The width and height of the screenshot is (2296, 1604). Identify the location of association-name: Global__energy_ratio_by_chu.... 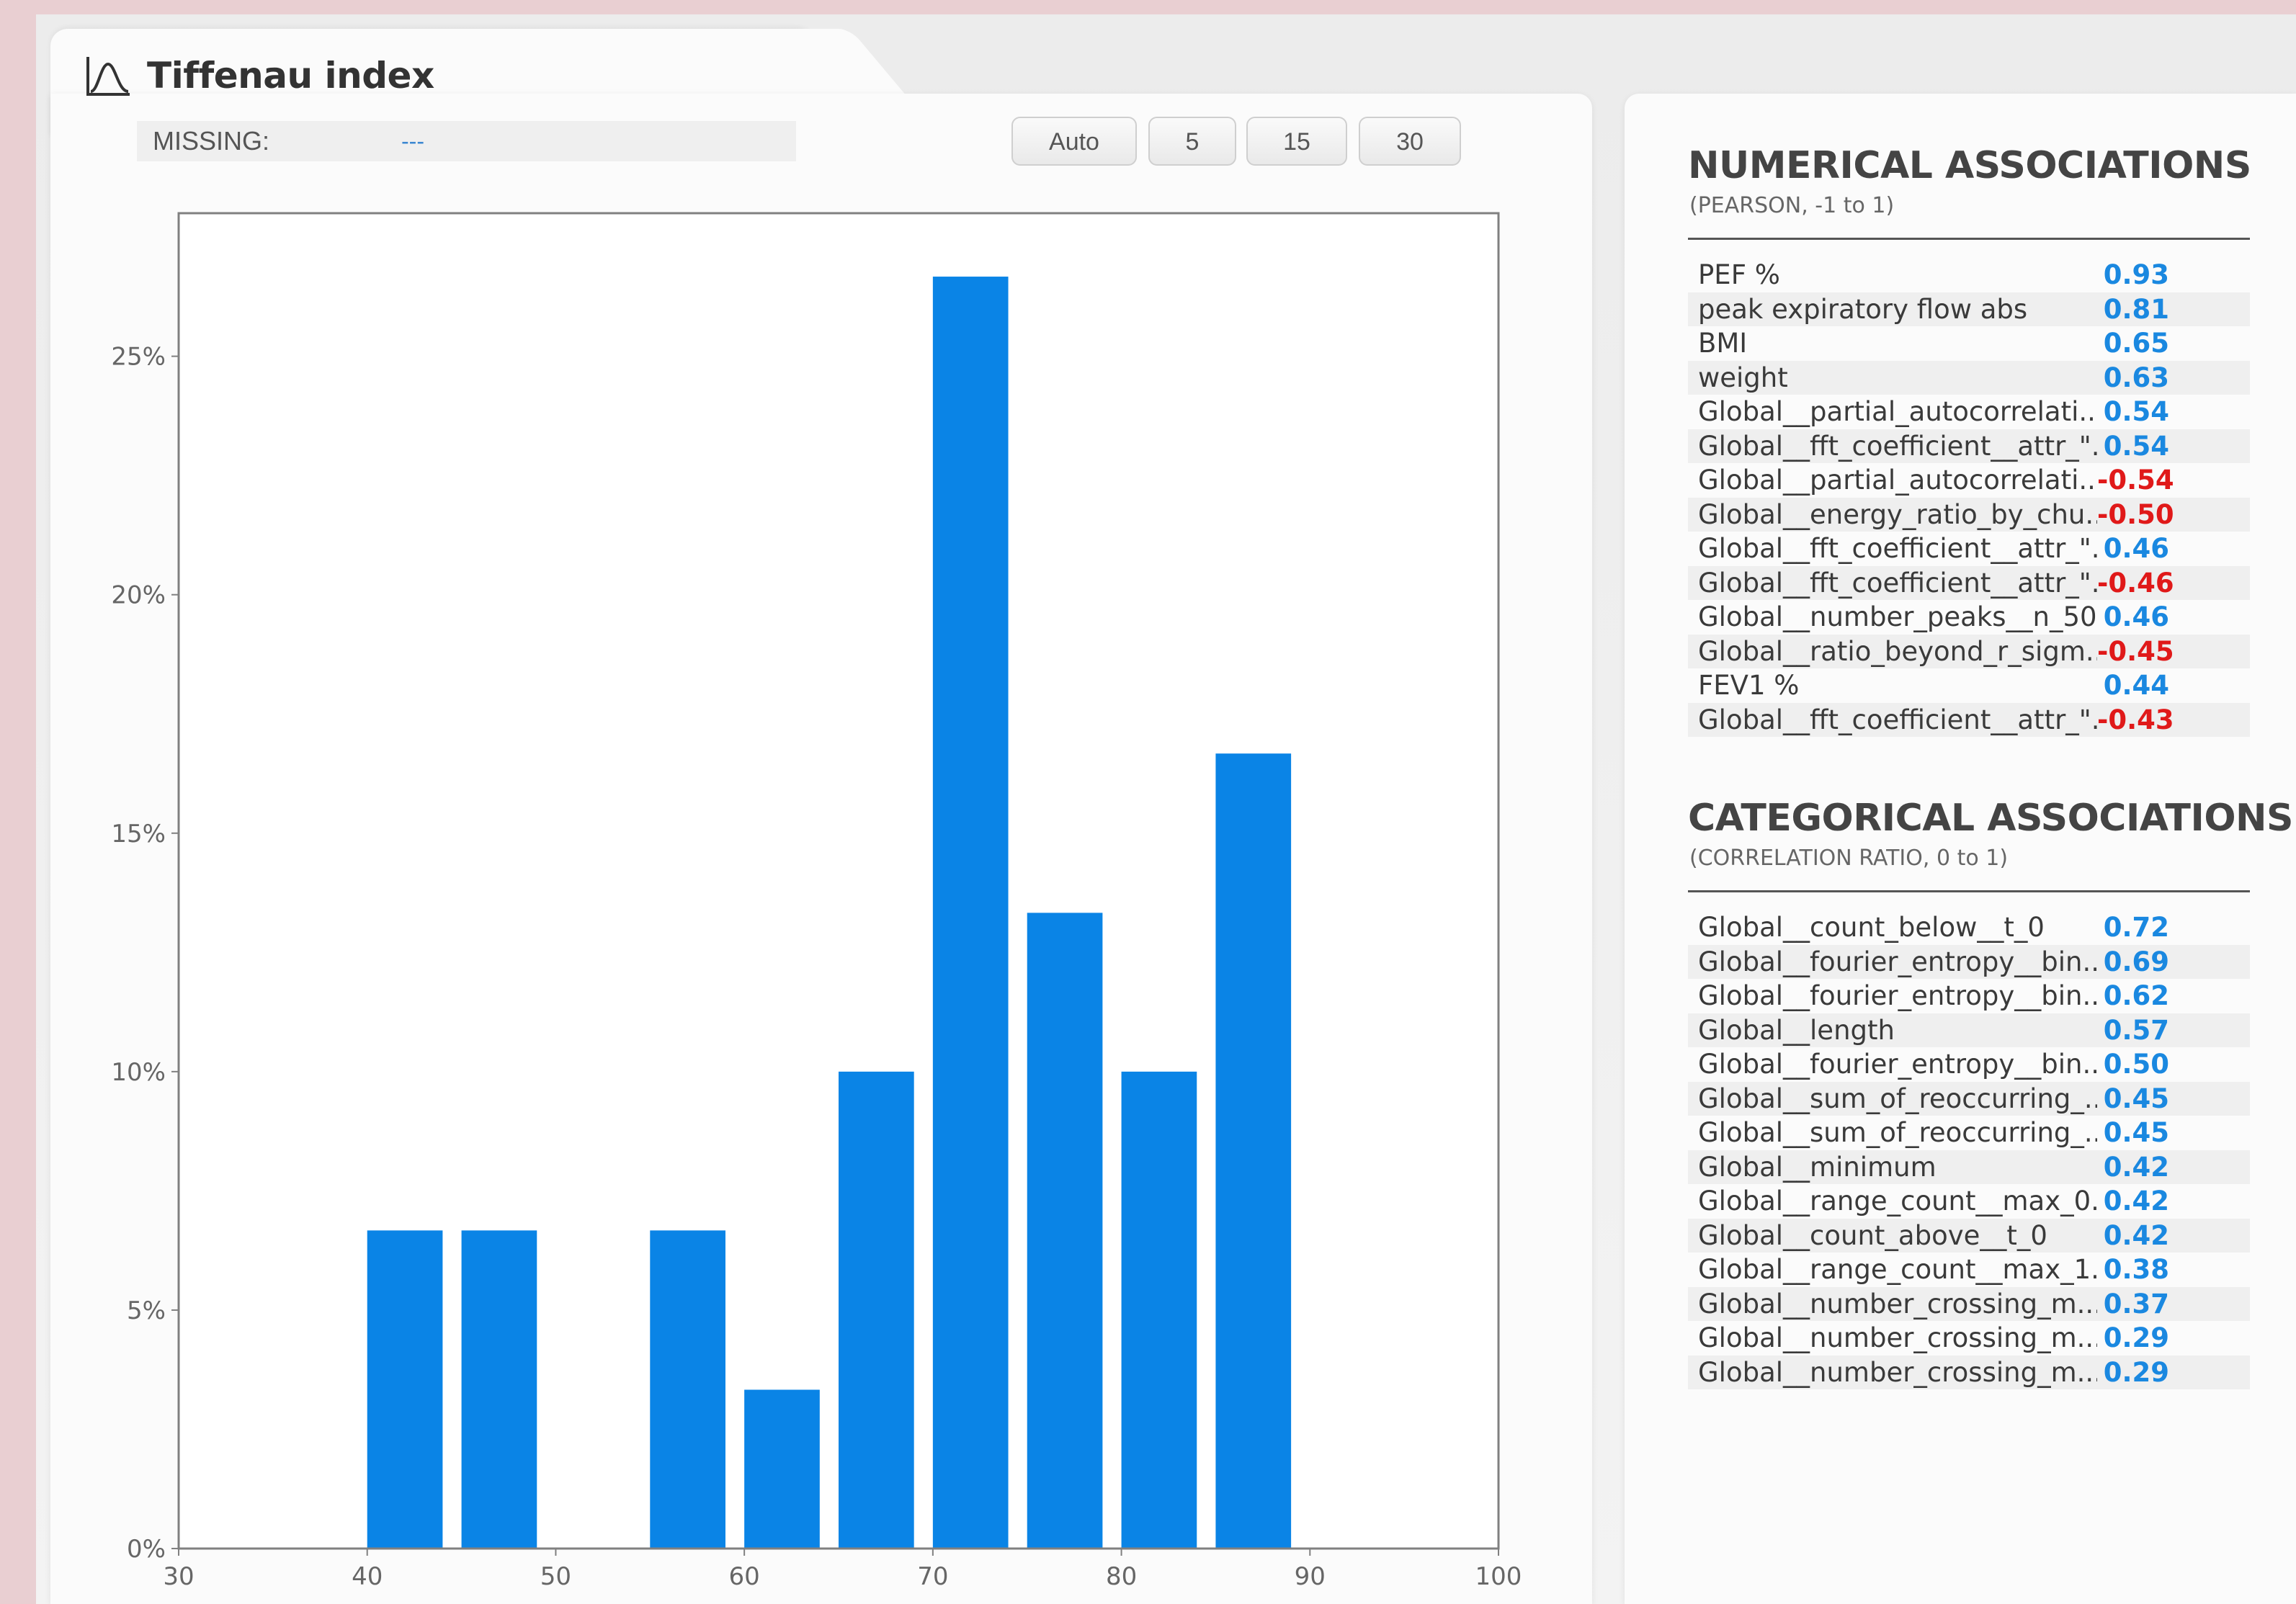
(1897, 514).